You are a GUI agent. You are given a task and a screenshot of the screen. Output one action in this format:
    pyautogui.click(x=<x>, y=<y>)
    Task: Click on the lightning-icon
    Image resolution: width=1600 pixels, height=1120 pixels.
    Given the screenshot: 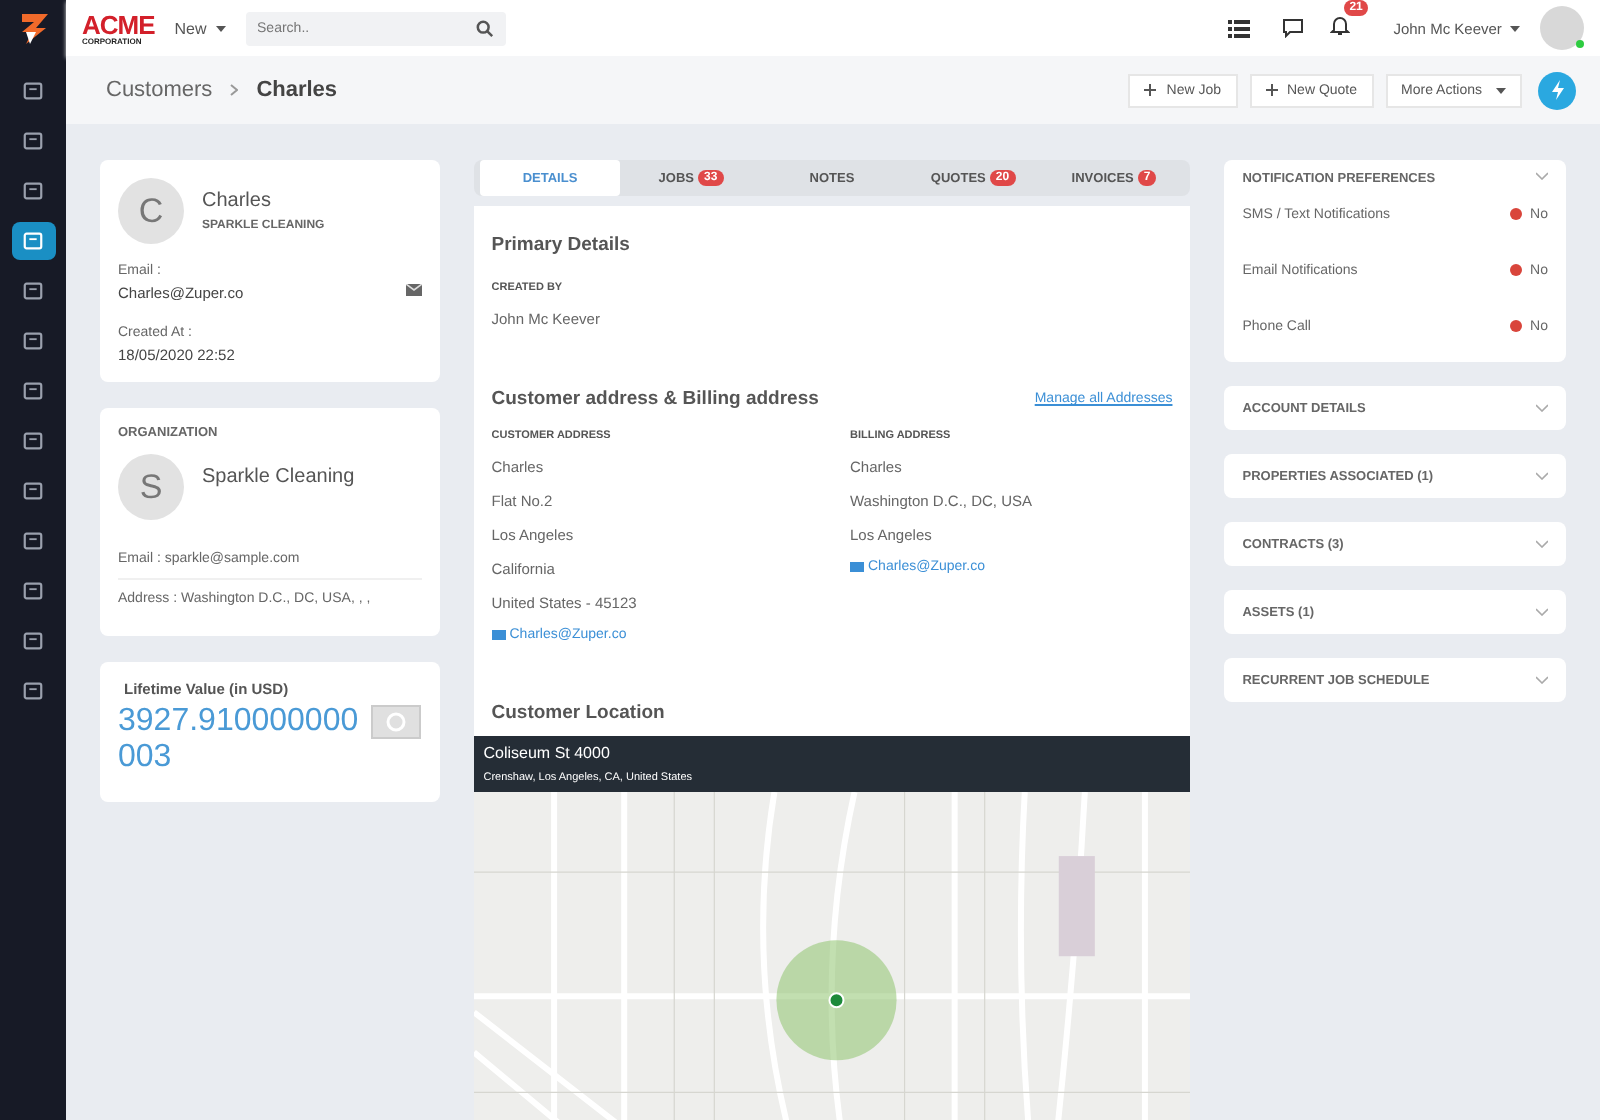 What is the action you would take?
    pyautogui.click(x=1557, y=90)
    